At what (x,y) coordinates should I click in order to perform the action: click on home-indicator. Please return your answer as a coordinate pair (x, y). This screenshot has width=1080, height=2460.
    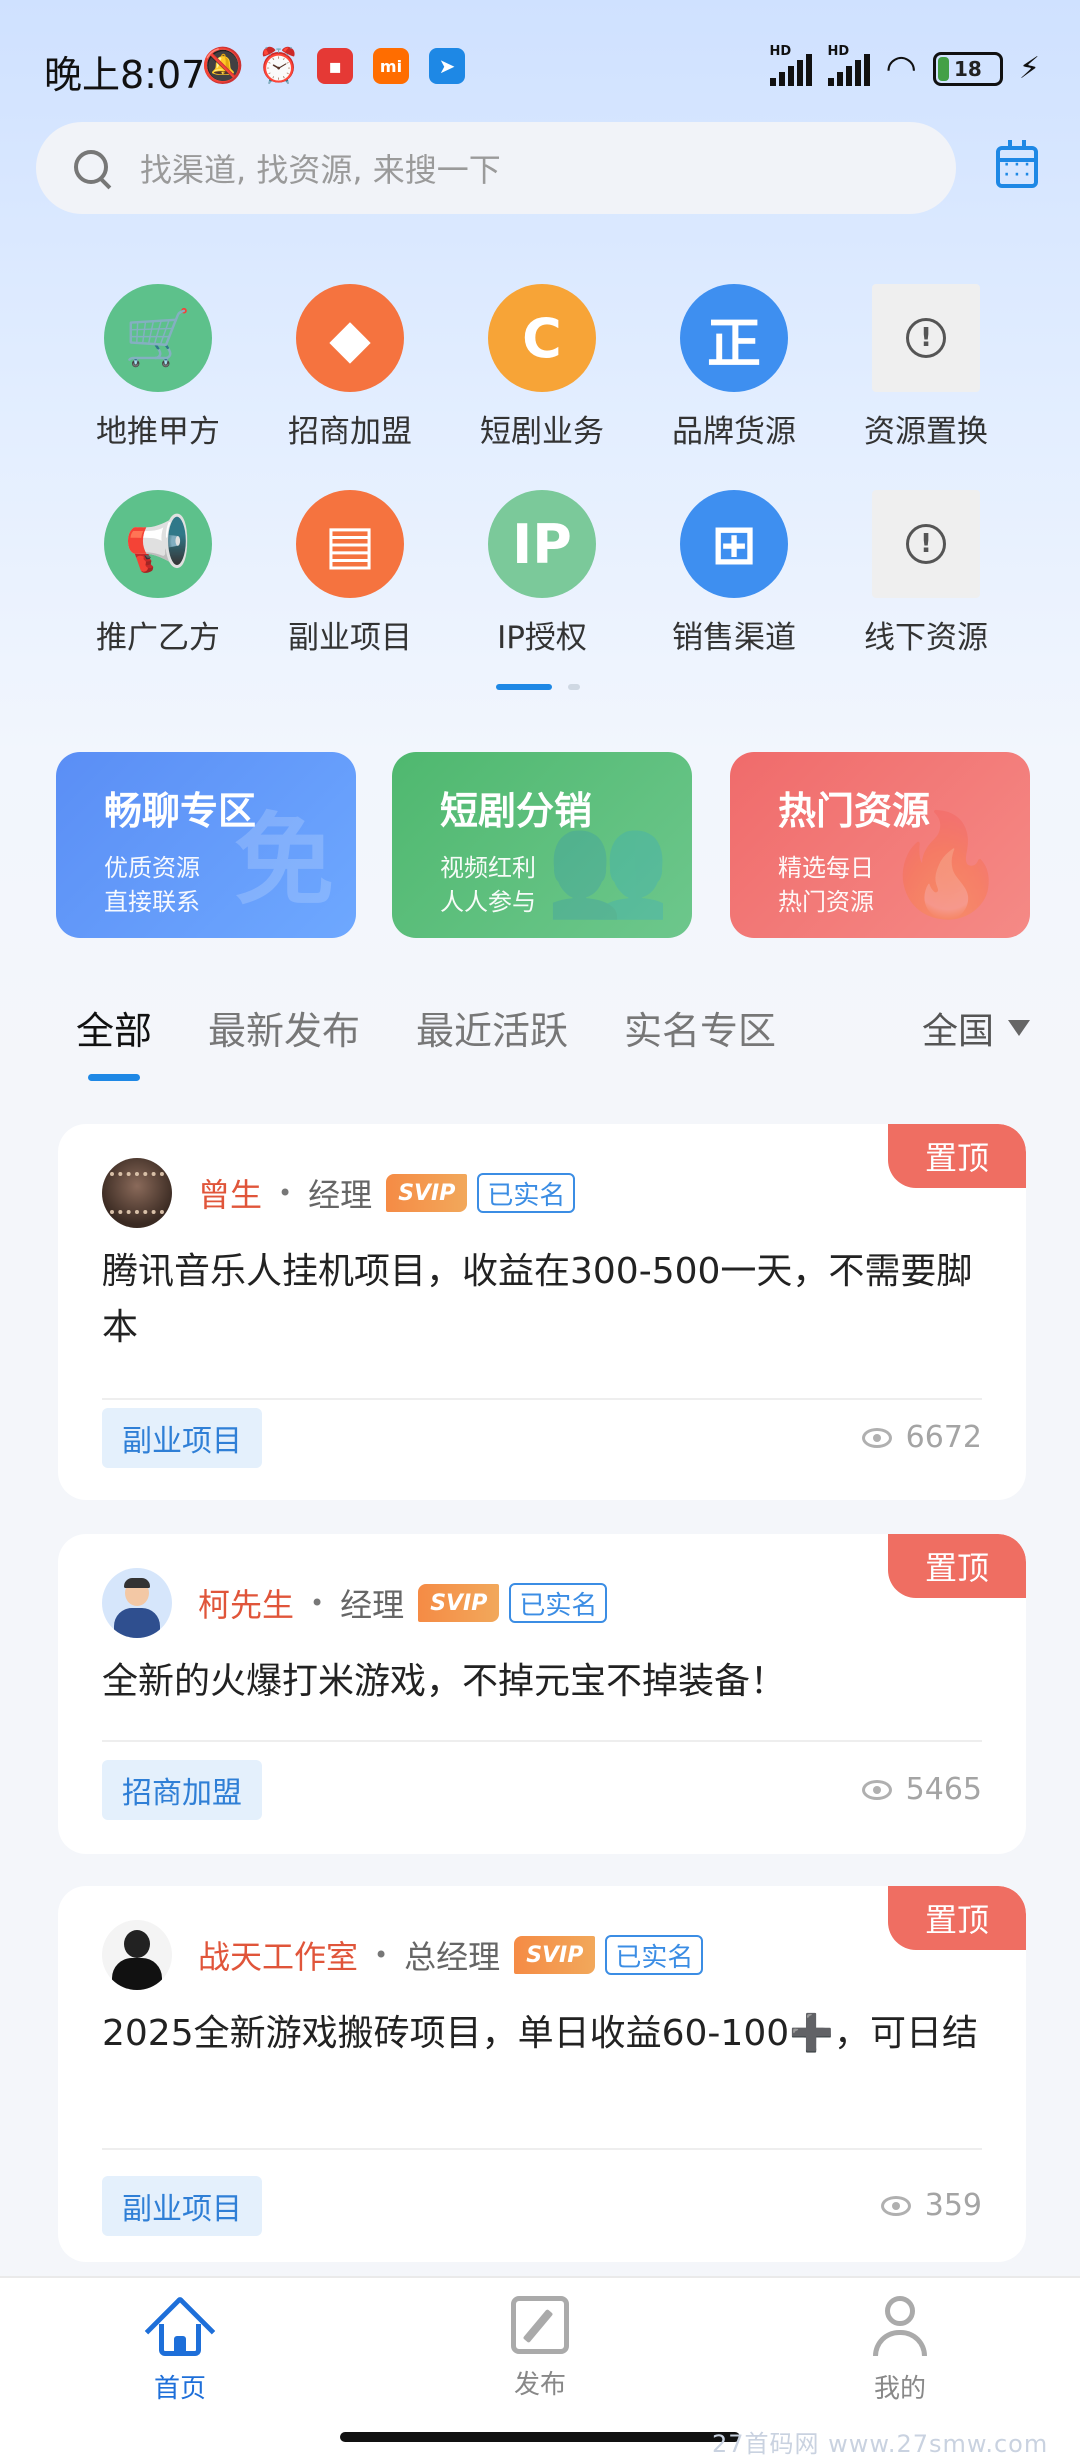
    Looking at the image, I should click on (540, 2437).